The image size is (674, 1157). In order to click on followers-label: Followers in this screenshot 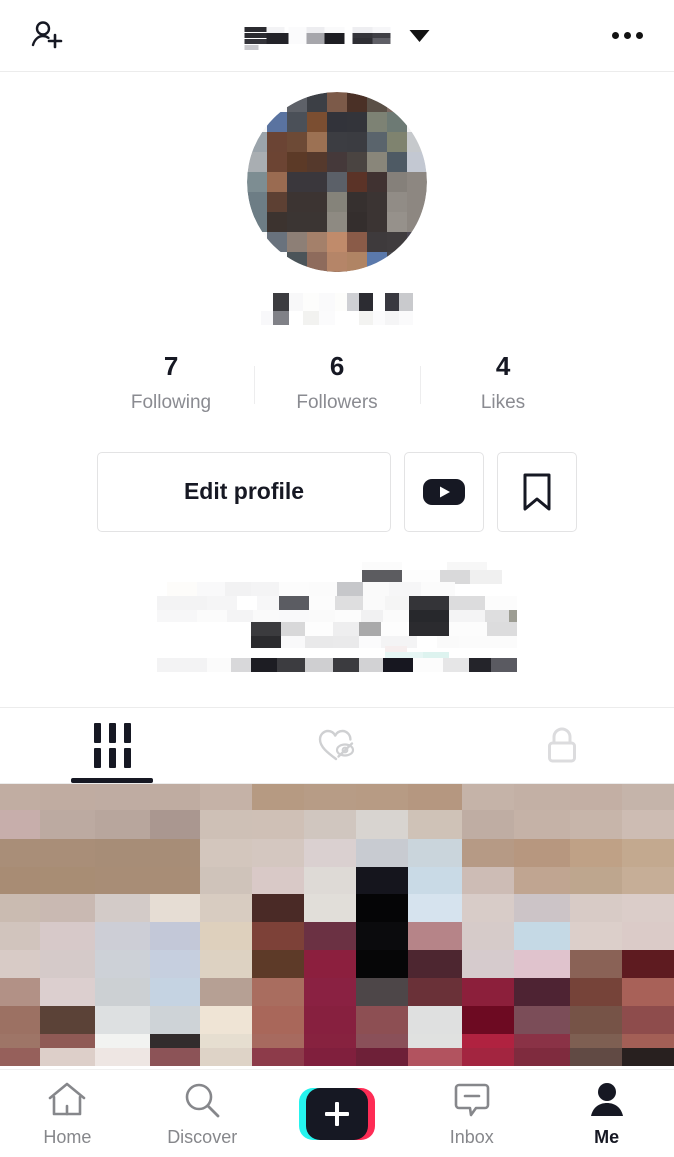, I will do `click(337, 402)`.